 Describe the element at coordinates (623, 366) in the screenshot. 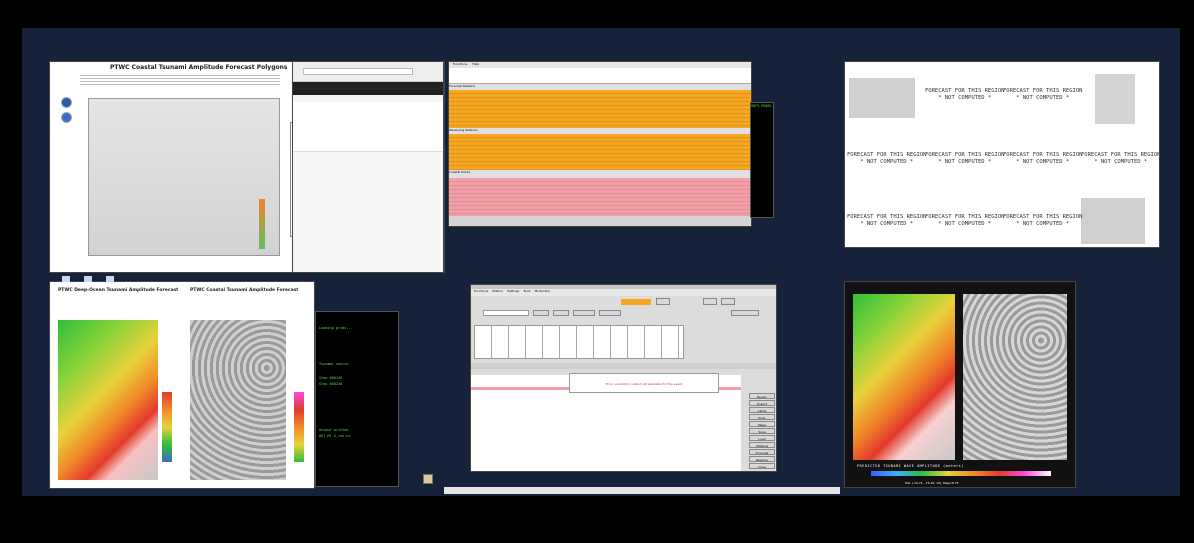

I see `control-mid-bar` at that location.